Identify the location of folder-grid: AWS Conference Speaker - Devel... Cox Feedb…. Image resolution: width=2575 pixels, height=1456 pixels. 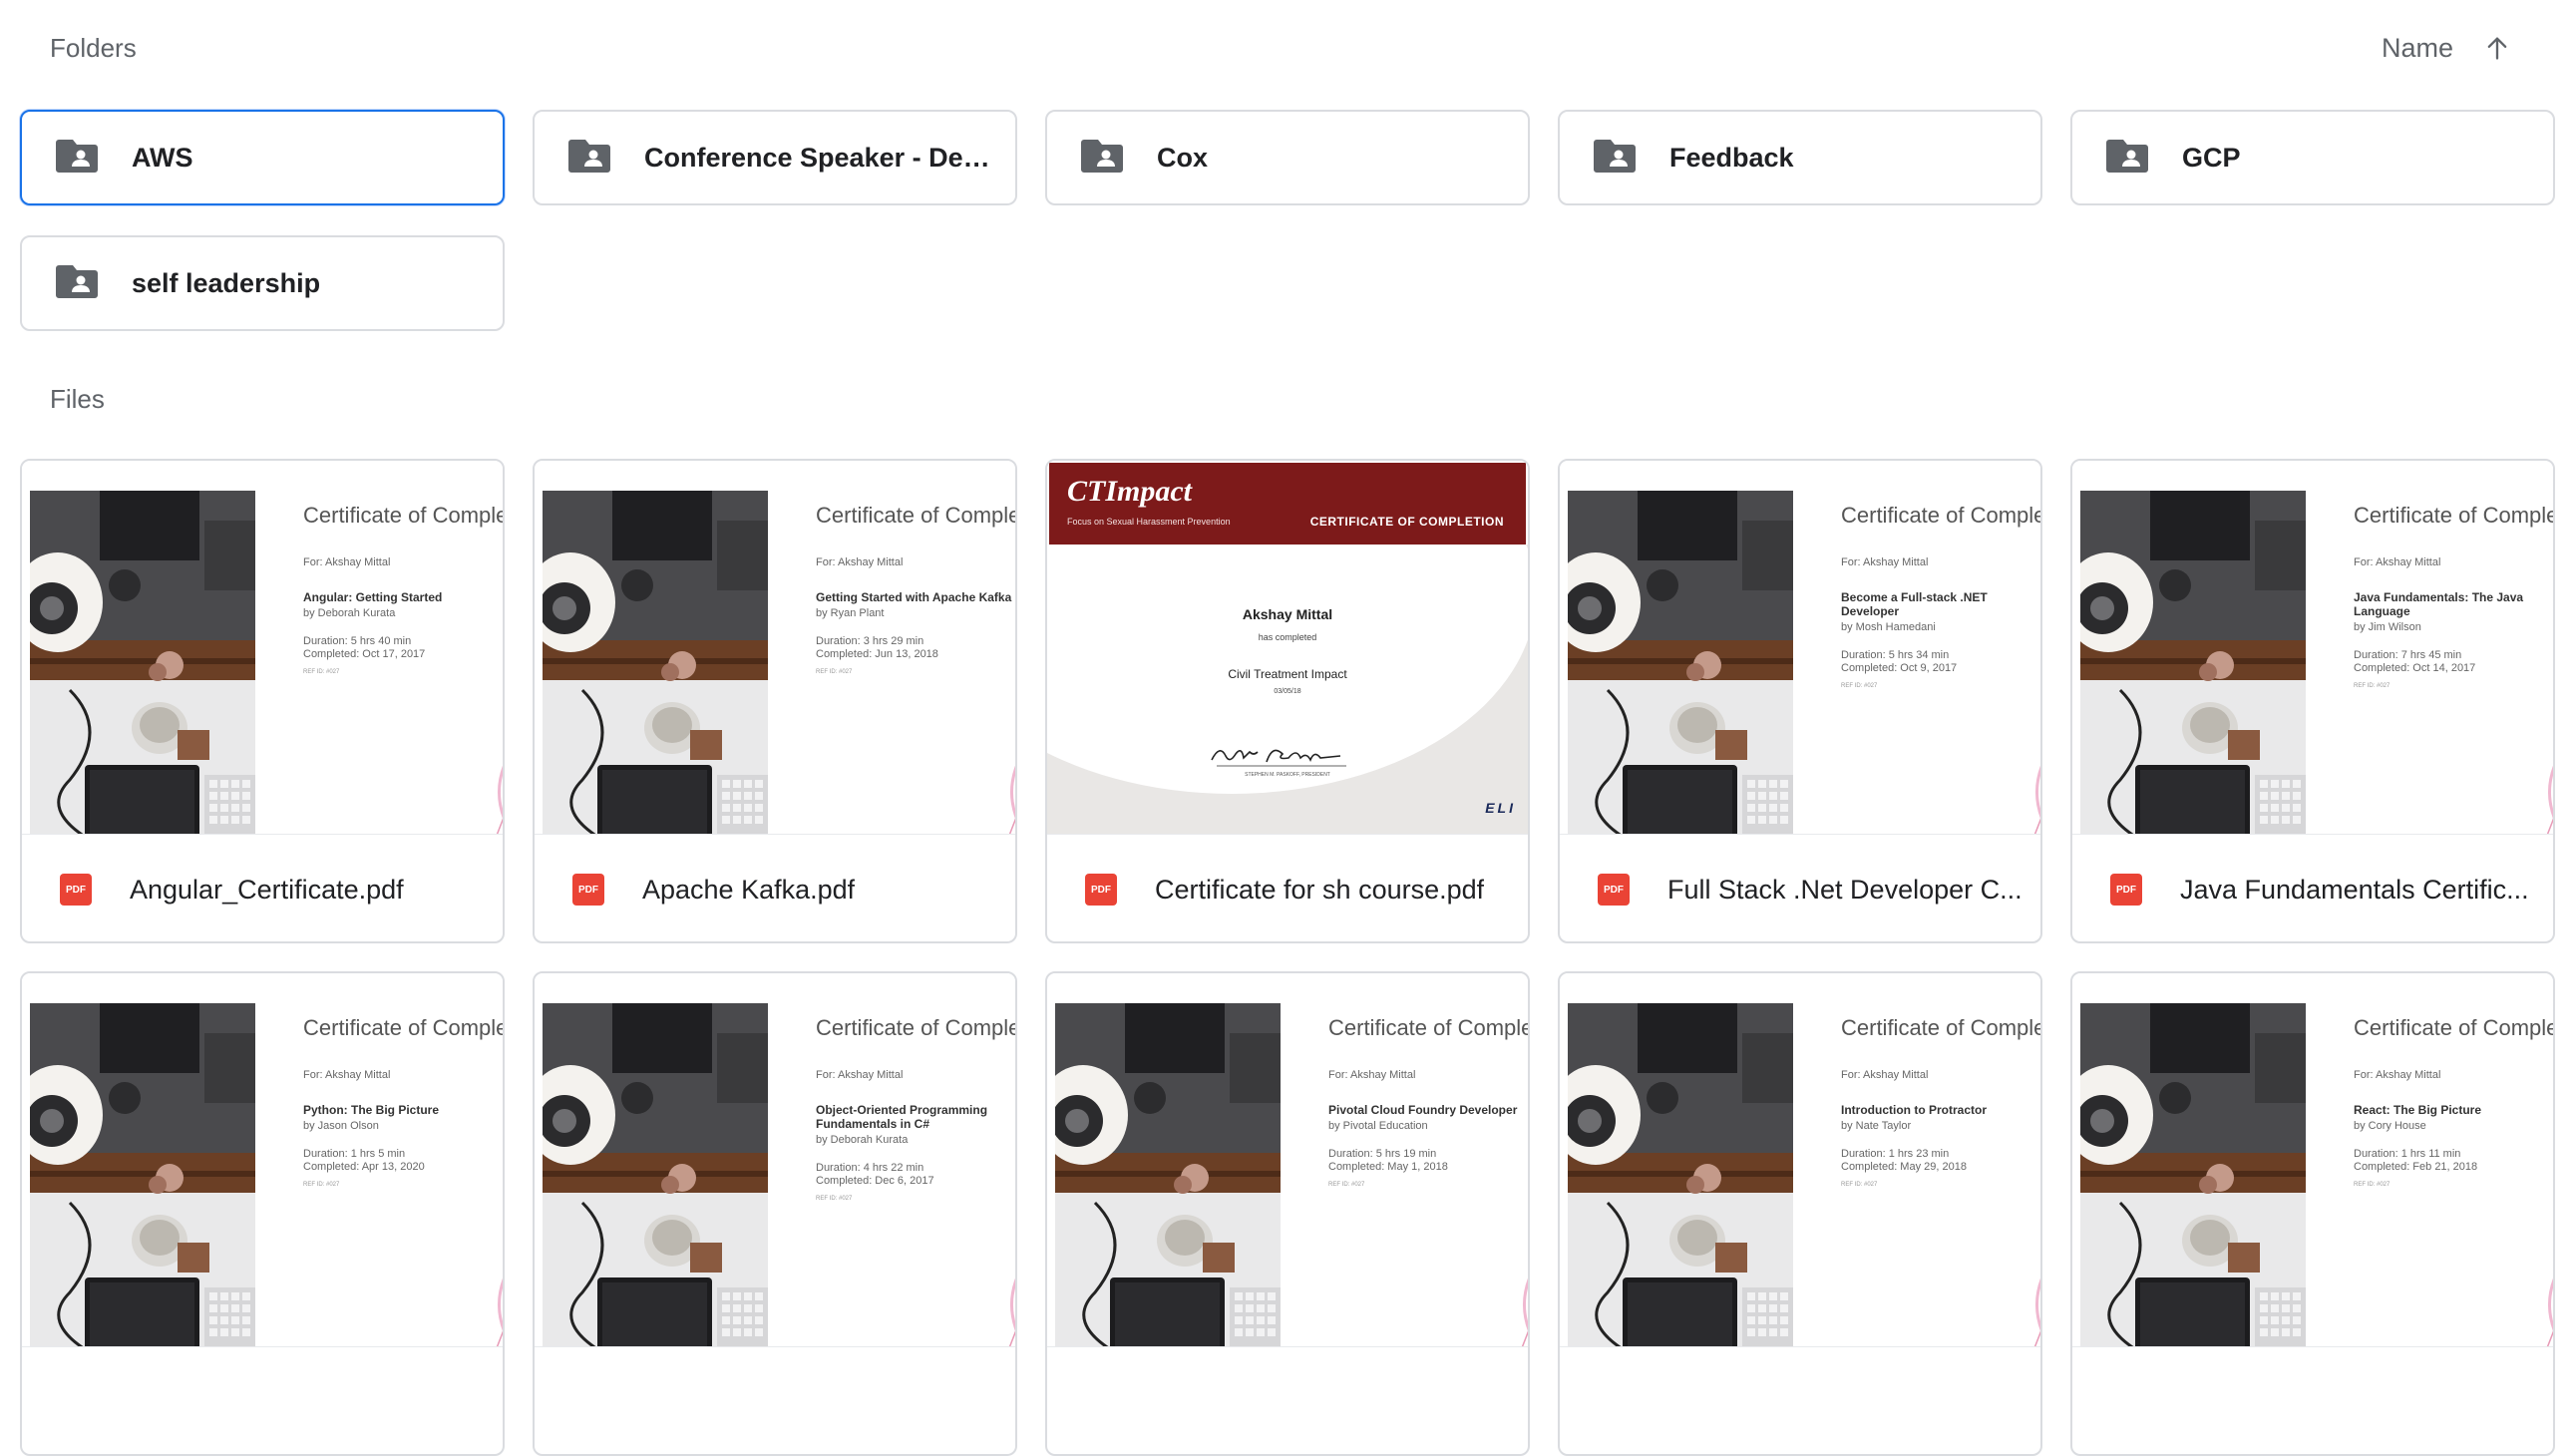
(1288, 220).